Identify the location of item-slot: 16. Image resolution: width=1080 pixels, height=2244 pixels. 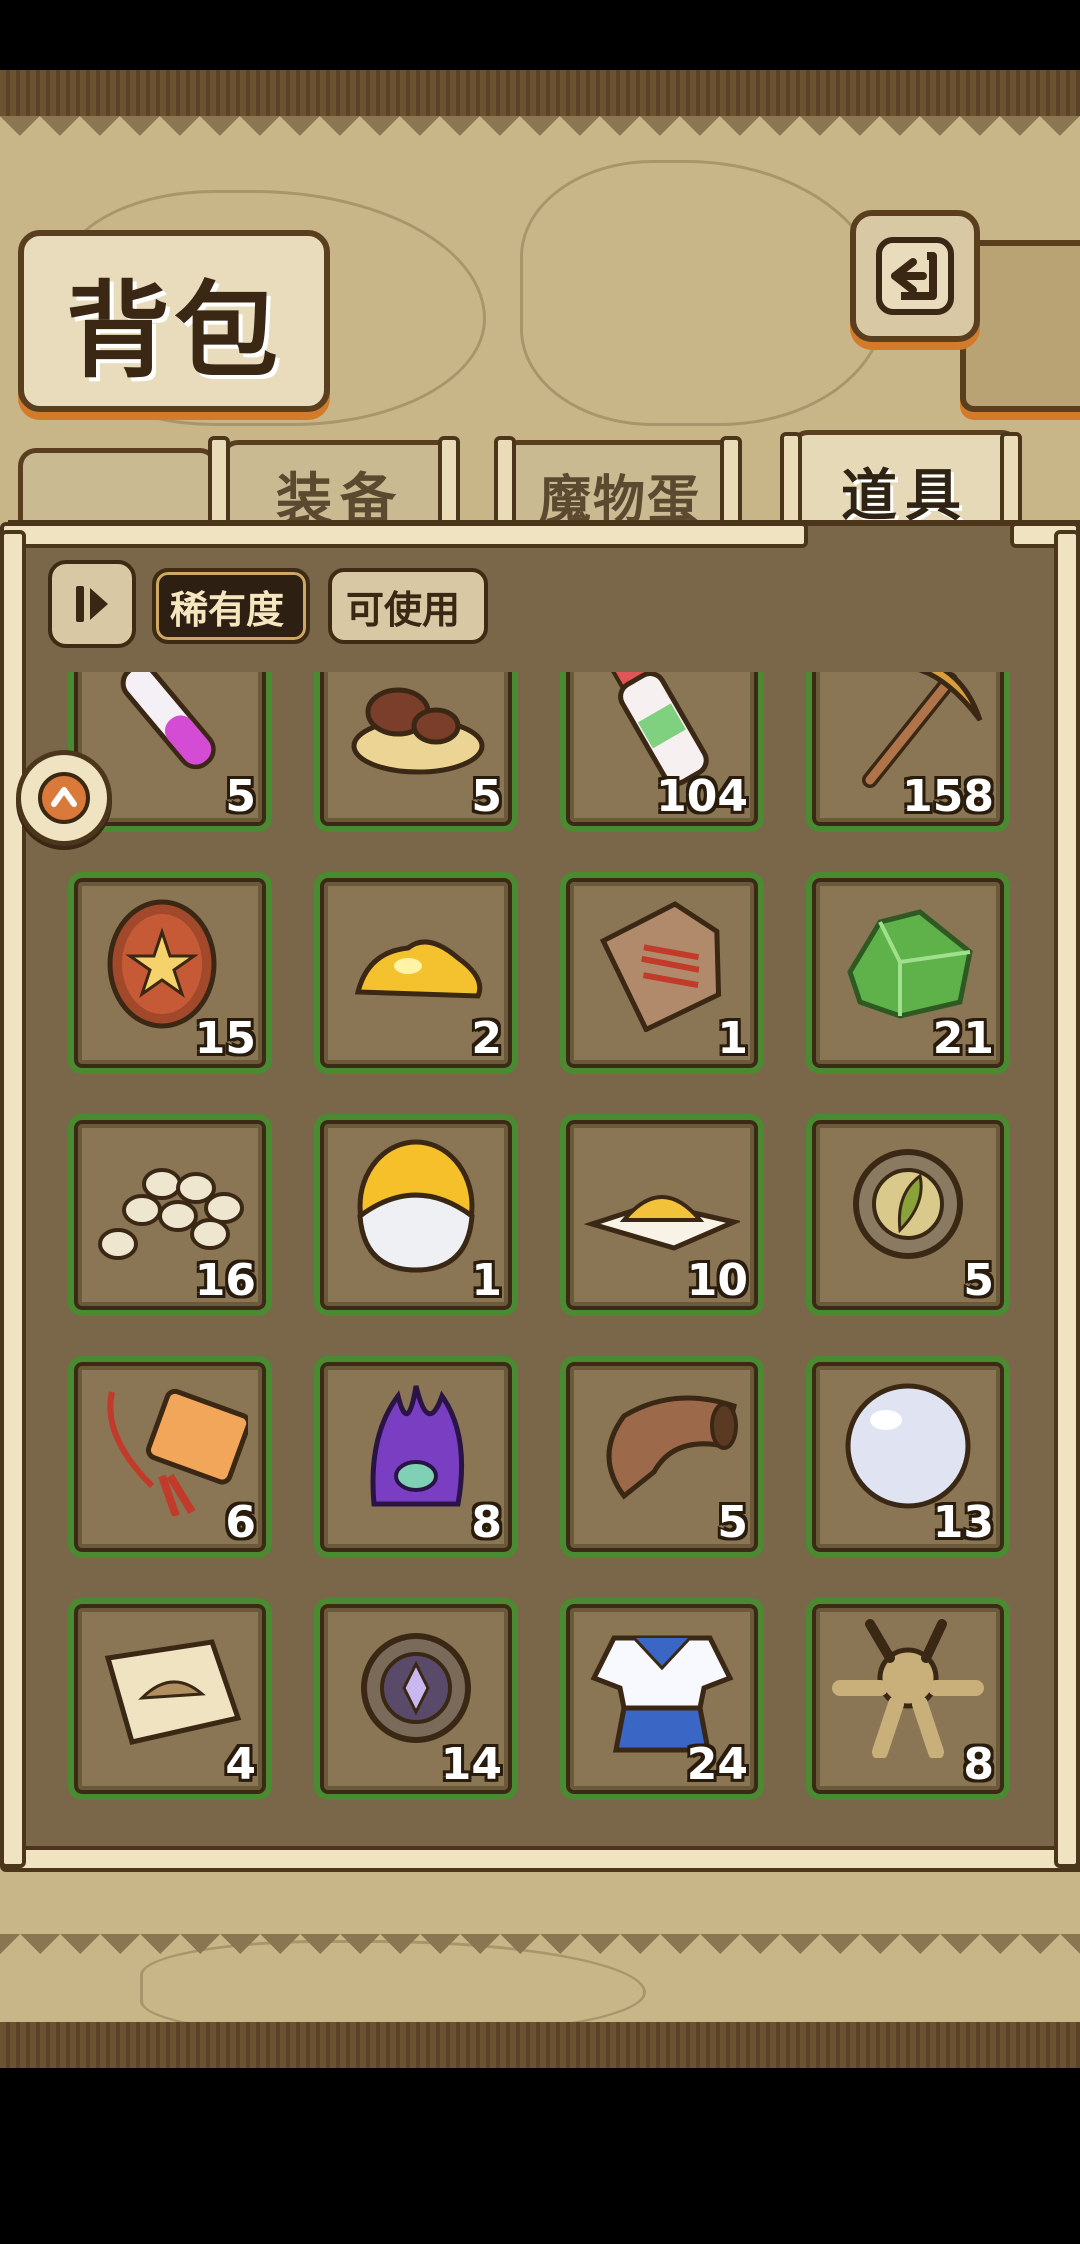
(170, 1215).